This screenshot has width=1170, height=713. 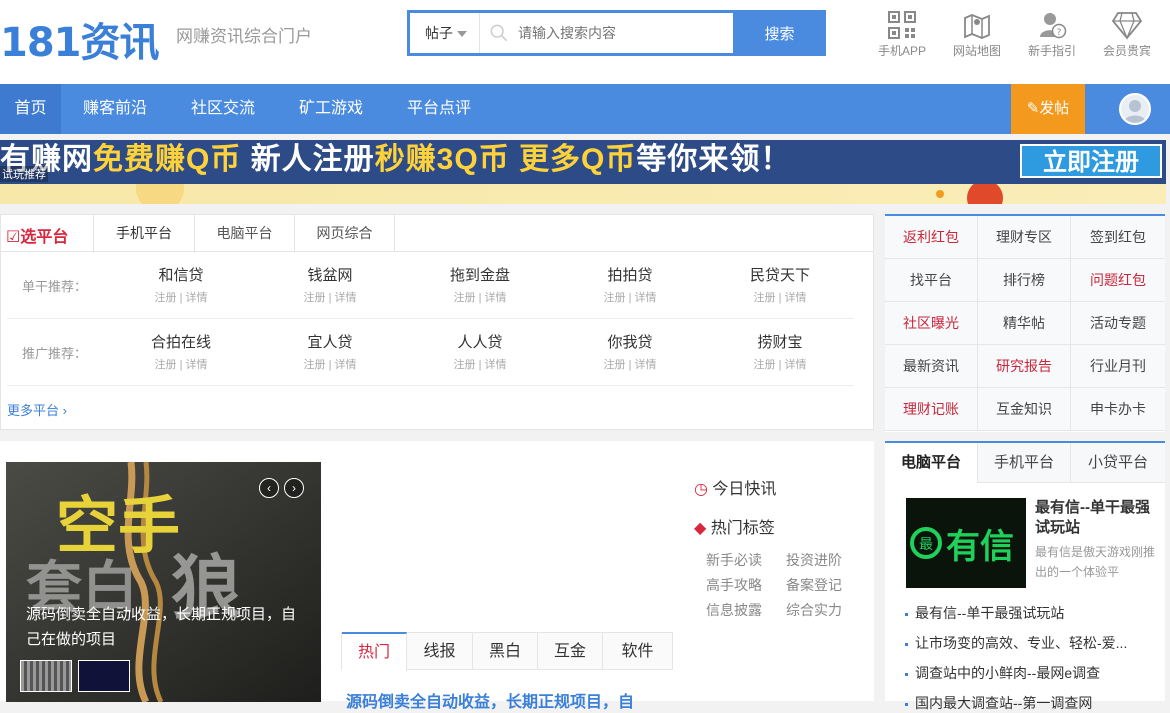 I want to click on platform-item: 人人贷 注册 | 详情, so click(x=480, y=351).